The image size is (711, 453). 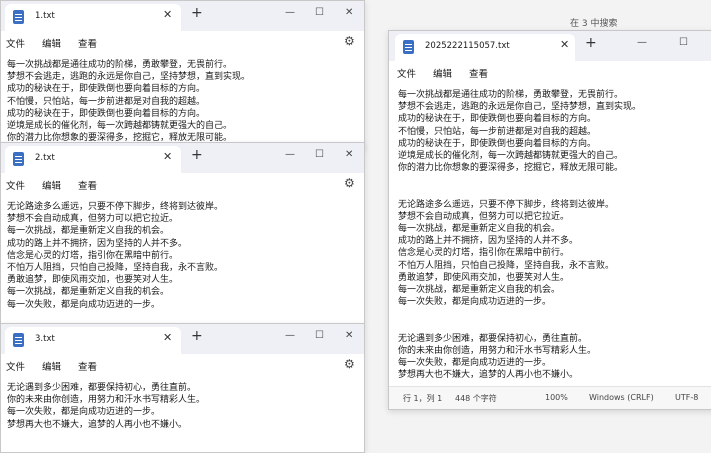 What do you see at coordinates (594, 24) in the screenshot?
I see `search-hint: 在 3 中搜索` at bounding box center [594, 24].